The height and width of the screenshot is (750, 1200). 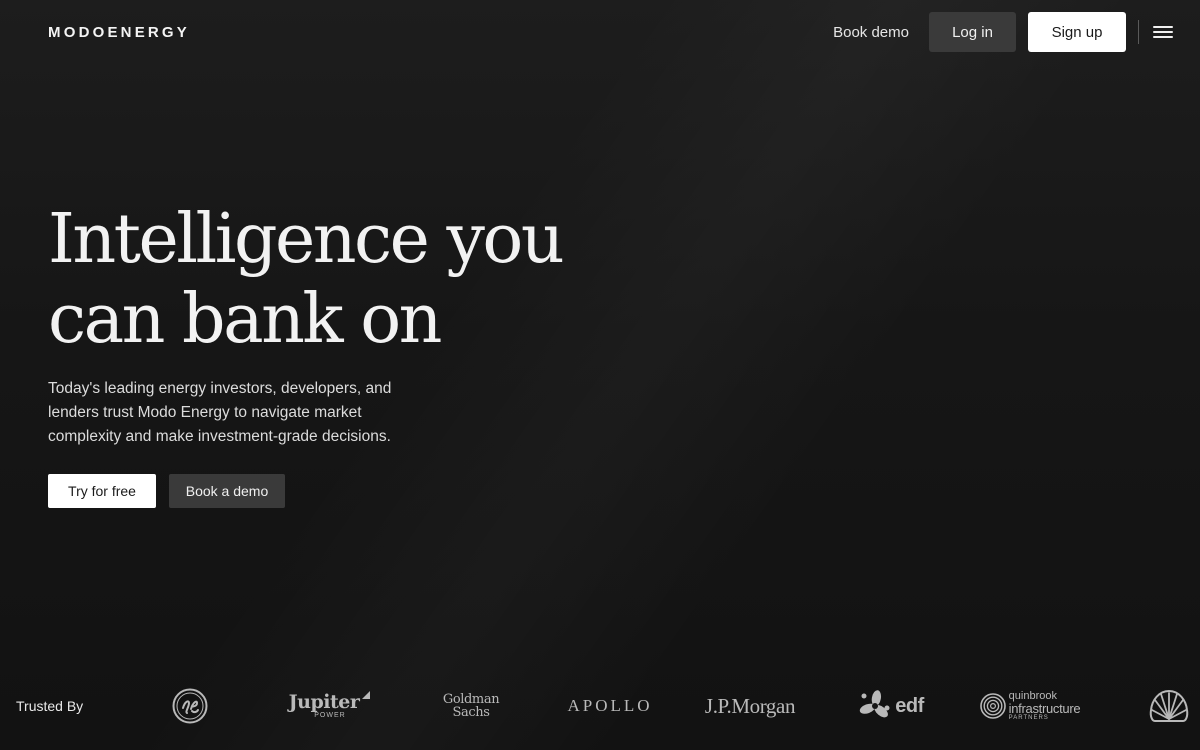 I want to click on ge-logo, so click(x=190, y=706).